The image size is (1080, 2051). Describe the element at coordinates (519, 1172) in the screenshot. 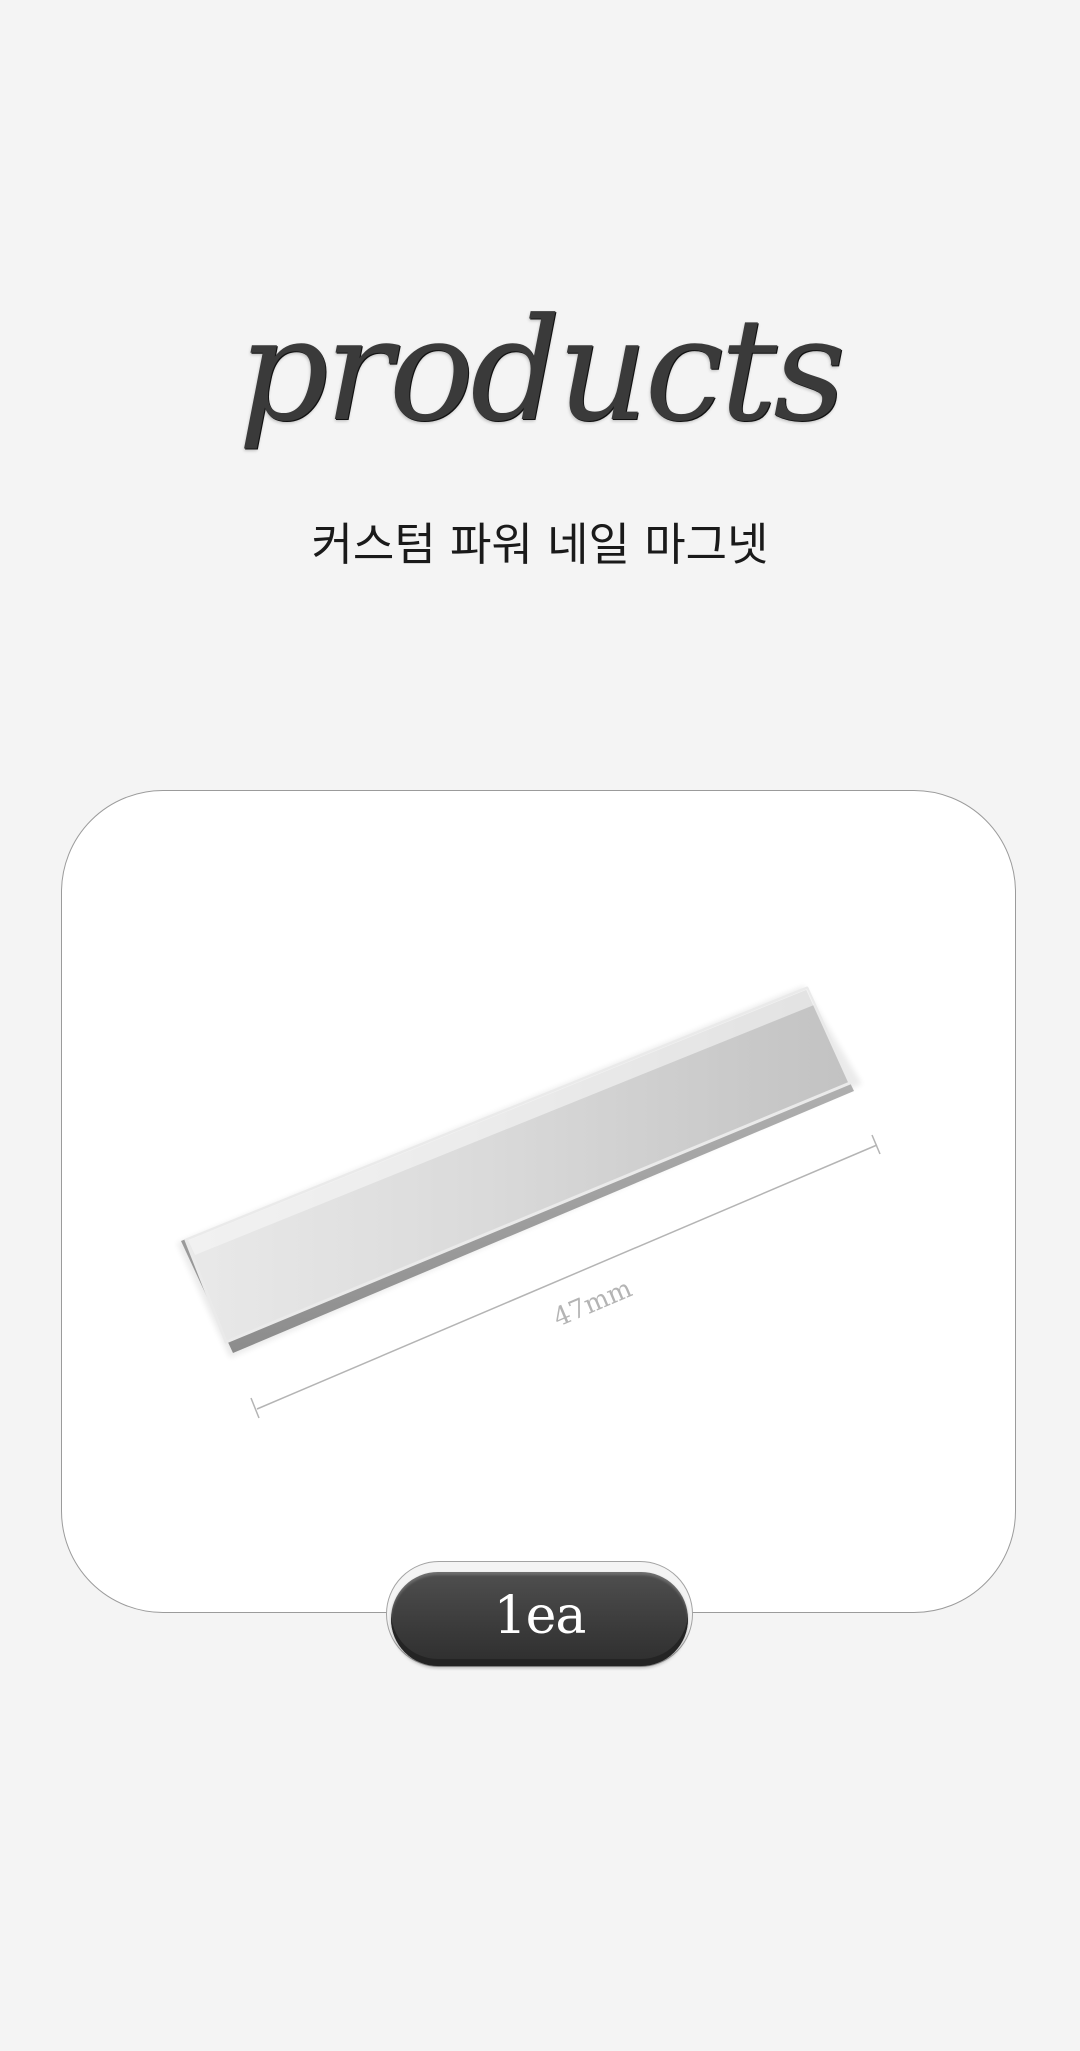

I see `magnet-bar` at that location.